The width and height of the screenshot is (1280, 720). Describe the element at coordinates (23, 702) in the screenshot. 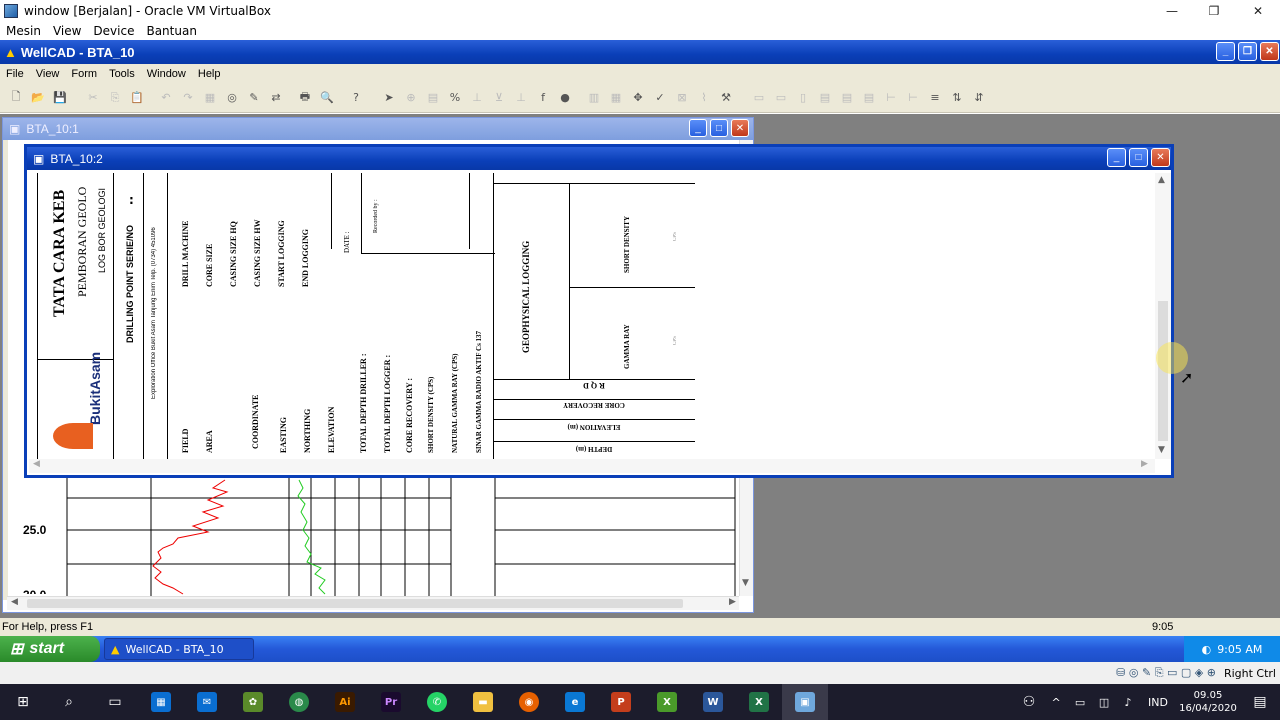

I see `windows-start-icon: ⊞` at that location.